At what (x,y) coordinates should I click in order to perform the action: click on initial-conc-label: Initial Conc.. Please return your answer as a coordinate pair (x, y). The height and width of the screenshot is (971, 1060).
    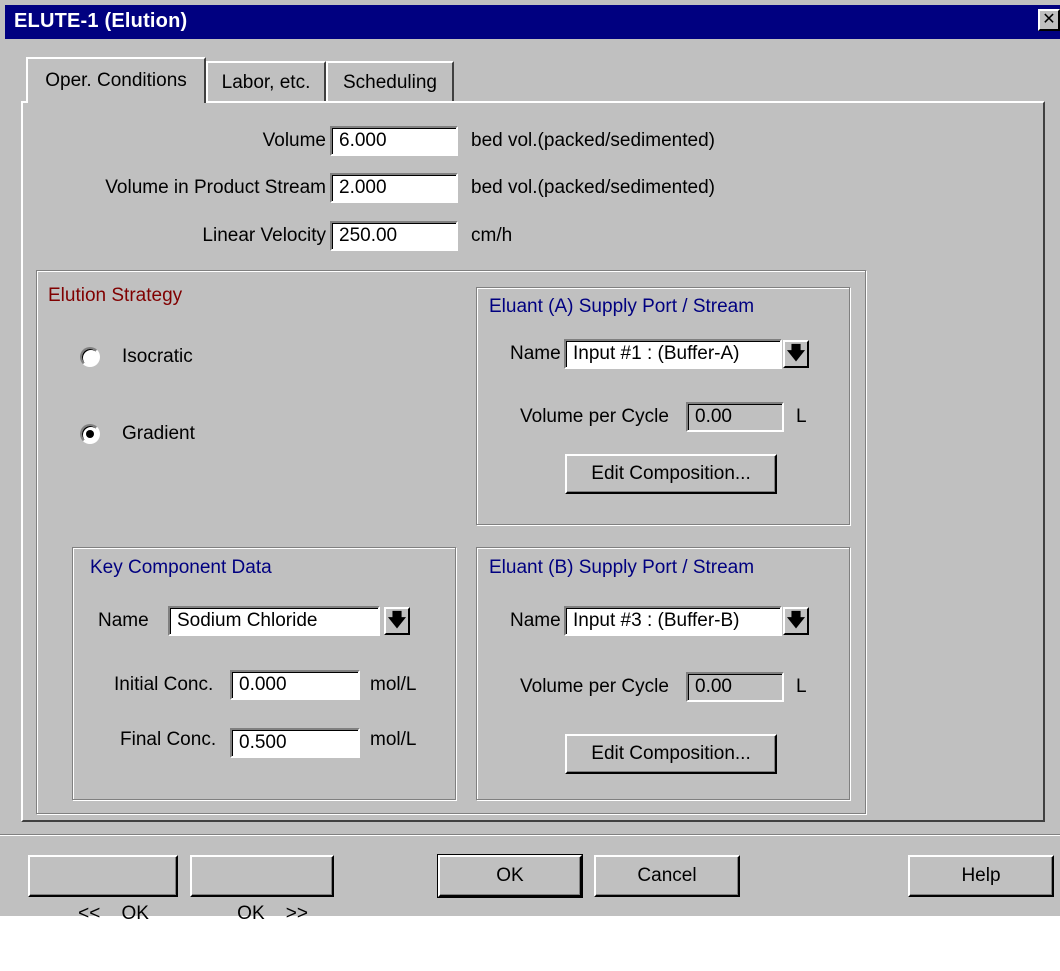
    Looking at the image, I should click on (164, 684).